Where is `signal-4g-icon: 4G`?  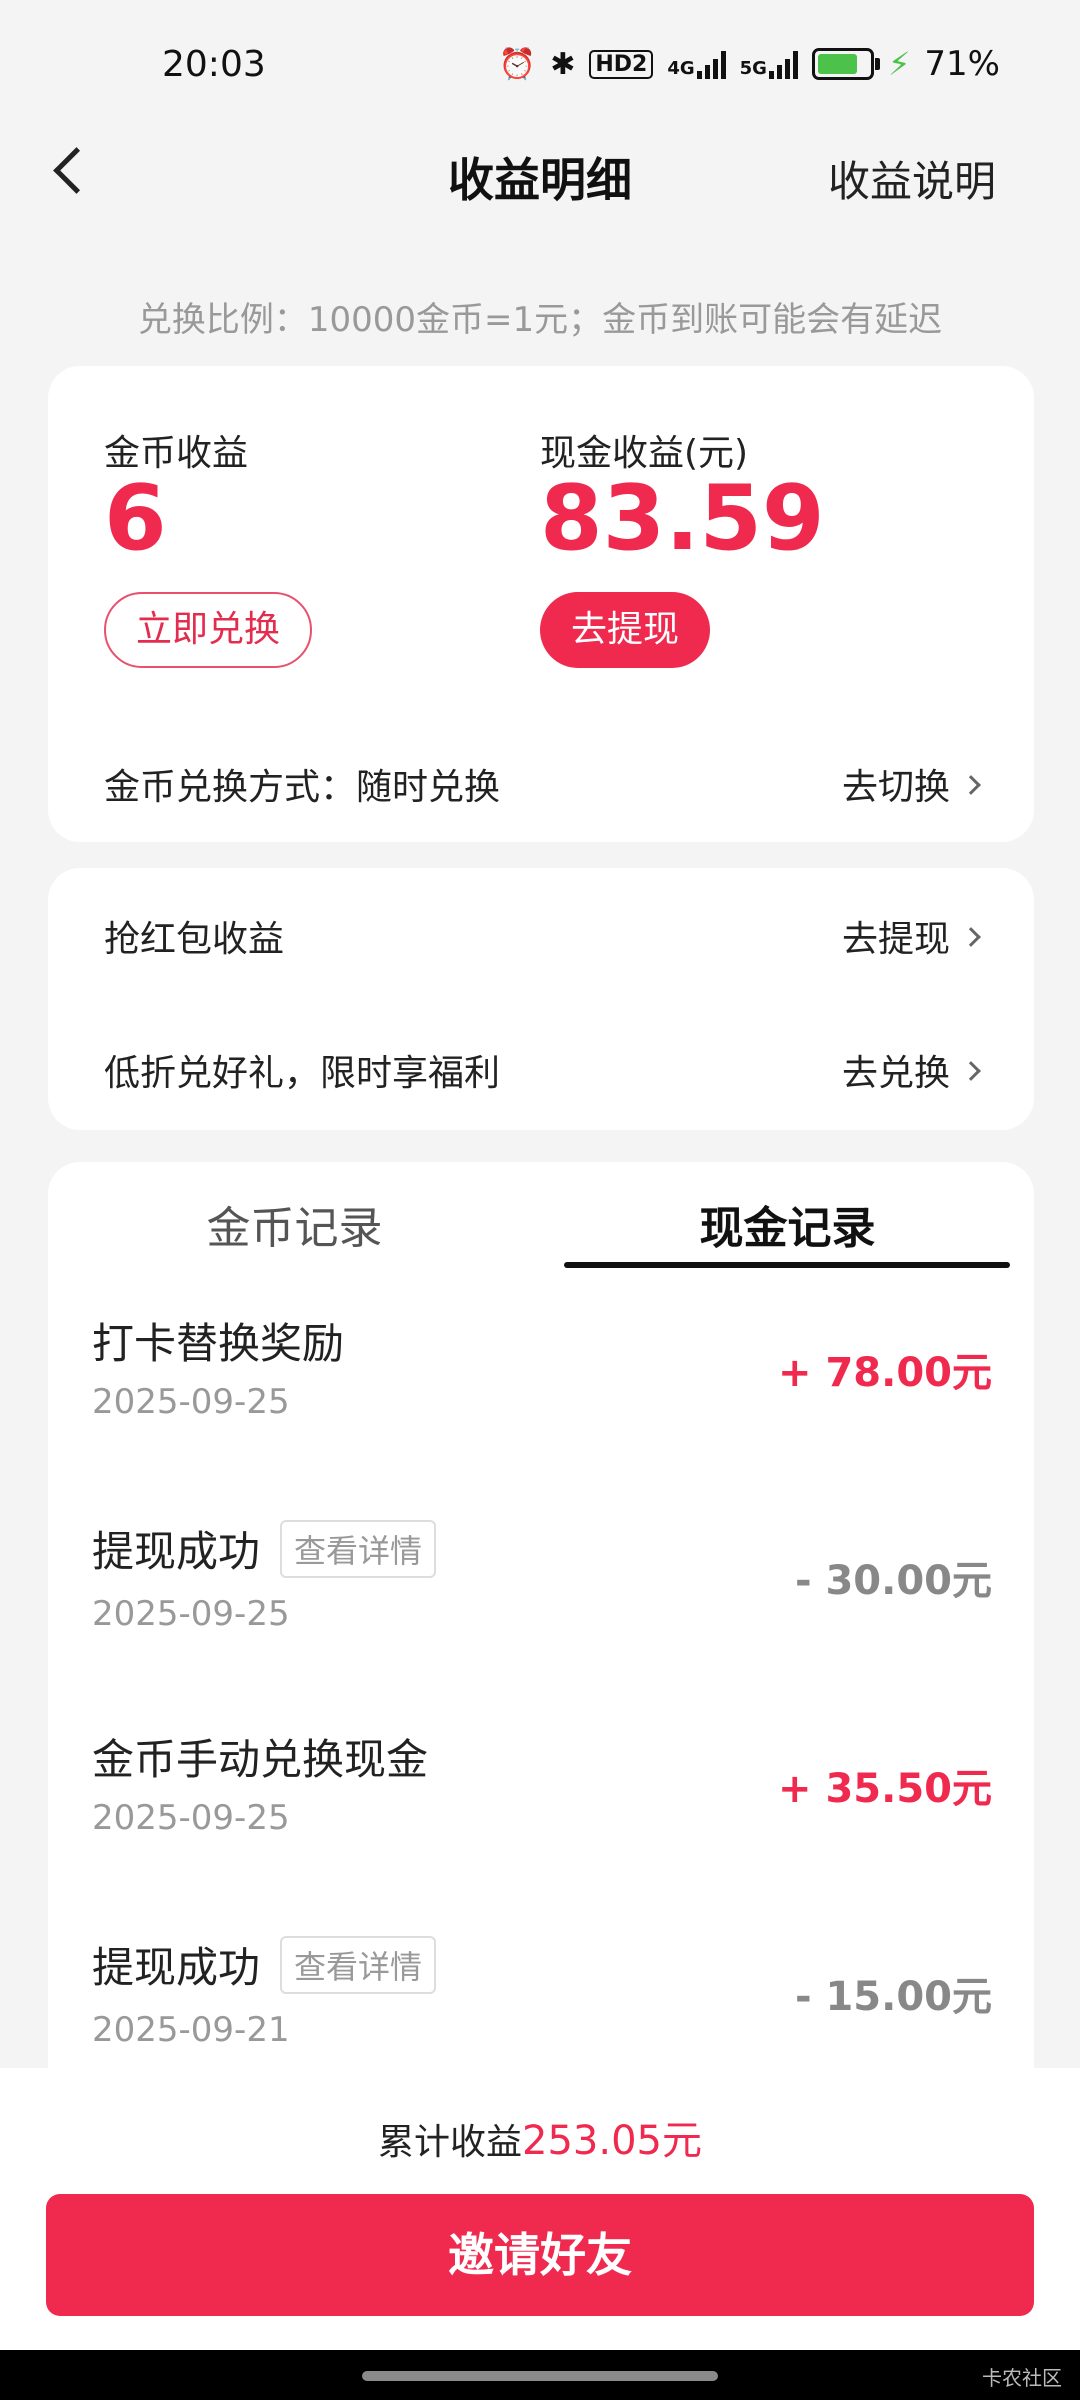
signal-4g-icon: 4G is located at coordinates (696, 64).